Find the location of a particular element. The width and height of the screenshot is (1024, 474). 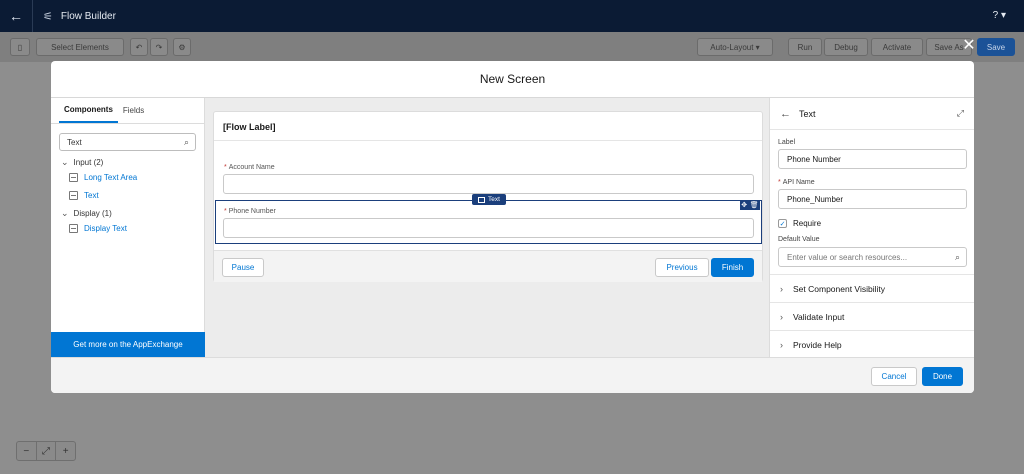

nav-divider is located at coordinates (32, 16).